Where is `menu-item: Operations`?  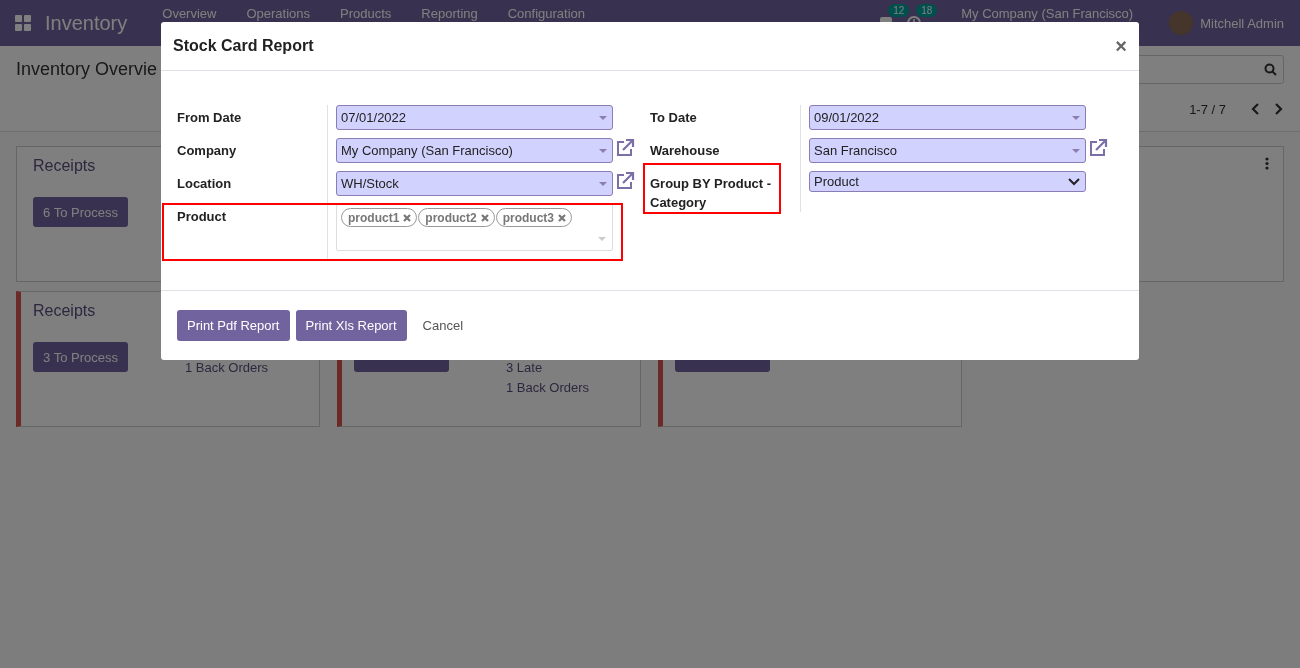
menu-item: Operations is located at coordinates (278, 14).